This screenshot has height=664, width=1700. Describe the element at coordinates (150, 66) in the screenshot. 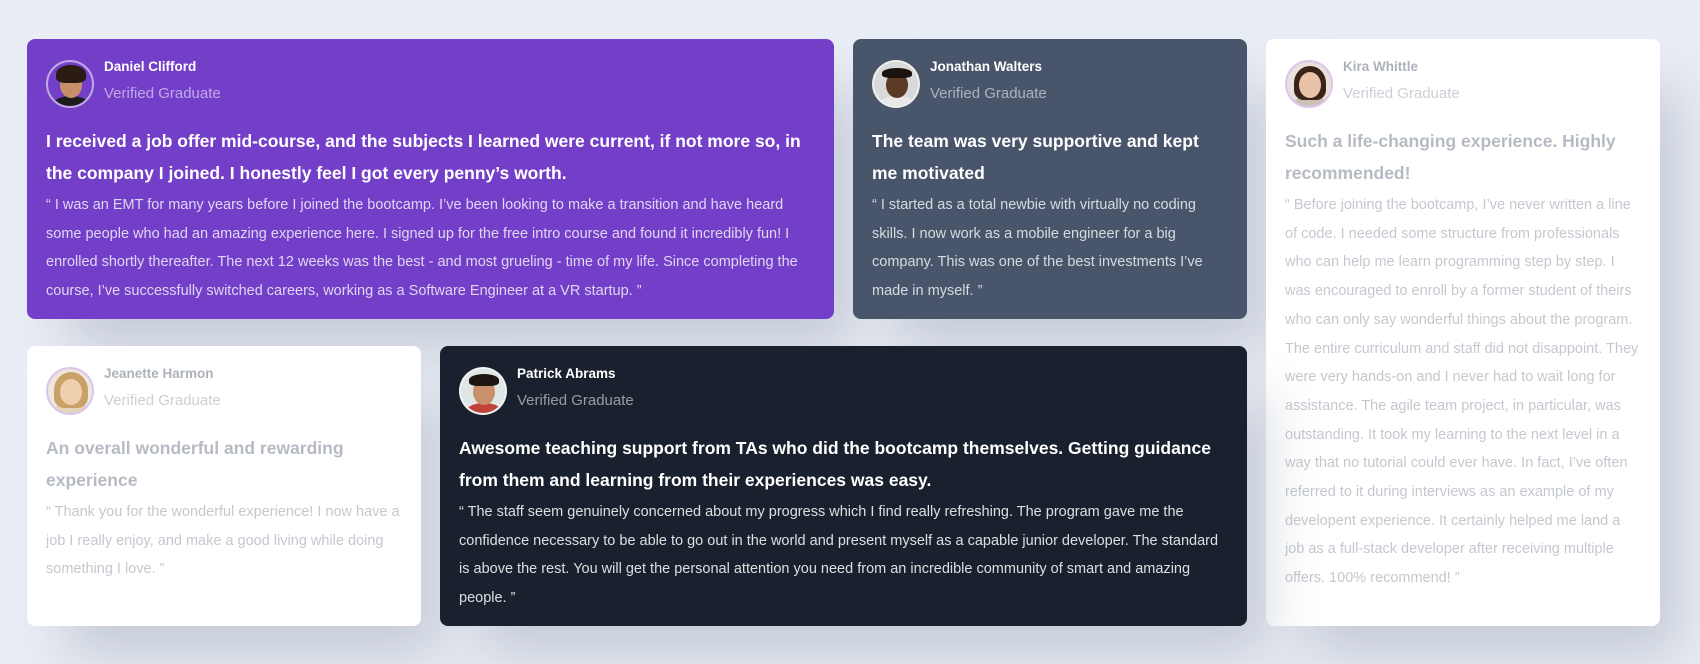

I see `author-name: Daniel Clifford` at that location.